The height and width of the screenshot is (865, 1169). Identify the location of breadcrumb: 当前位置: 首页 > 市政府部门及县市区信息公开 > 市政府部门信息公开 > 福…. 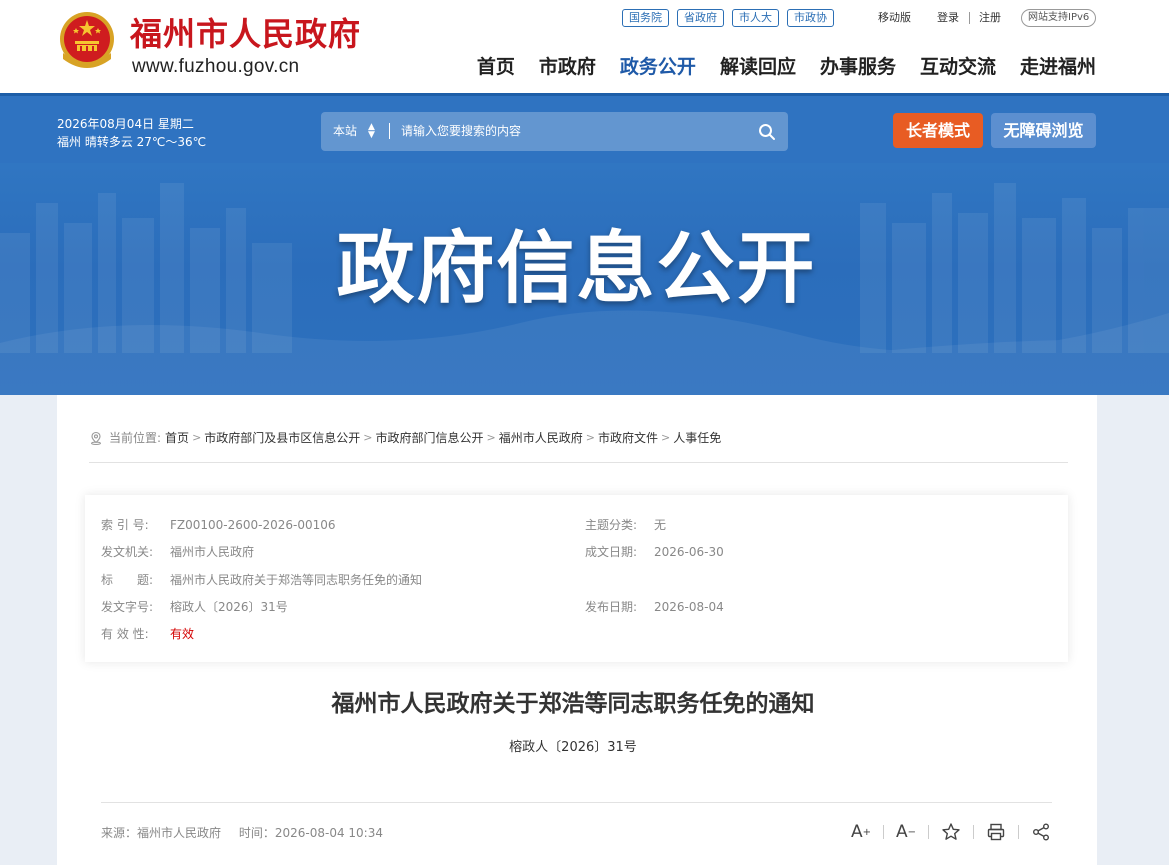
(405, 438).